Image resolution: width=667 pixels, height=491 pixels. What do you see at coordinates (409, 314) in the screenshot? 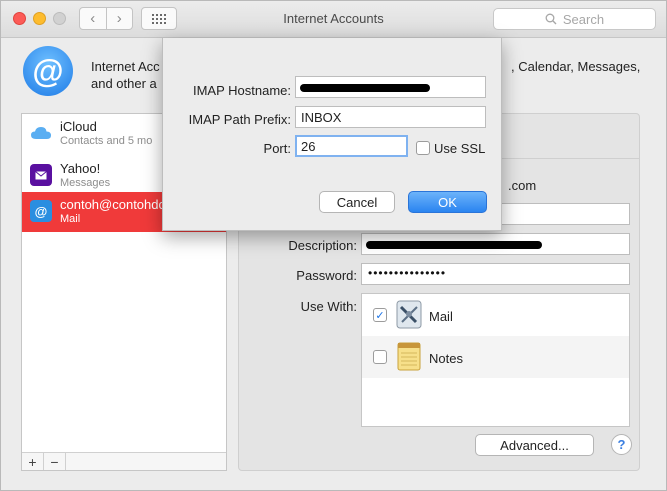
I see `mail-app-icon` at bounding box center [409, 314].